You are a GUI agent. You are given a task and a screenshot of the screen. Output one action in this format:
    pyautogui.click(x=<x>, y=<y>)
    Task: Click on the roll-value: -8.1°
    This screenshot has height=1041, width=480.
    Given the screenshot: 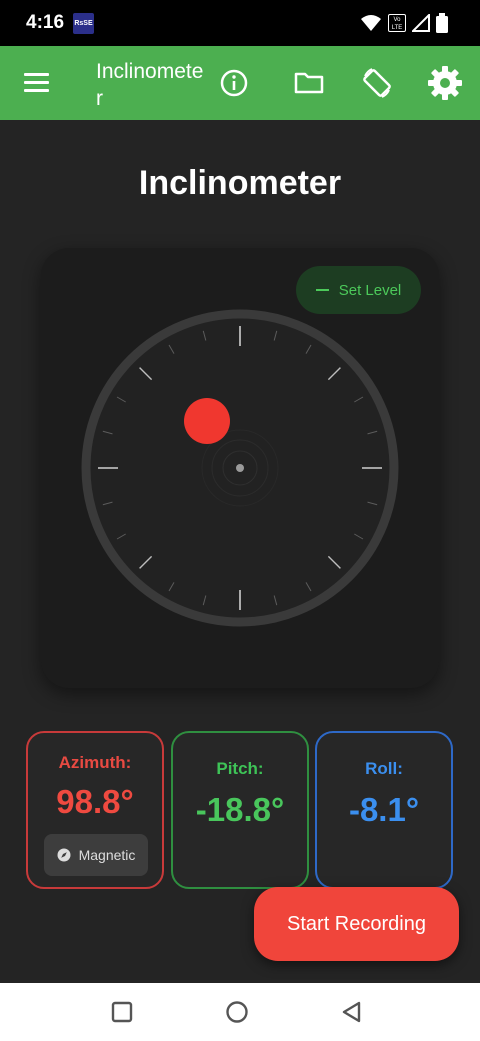 What is the action you would take?
    pyautogui.click(x=384, y=809)
    